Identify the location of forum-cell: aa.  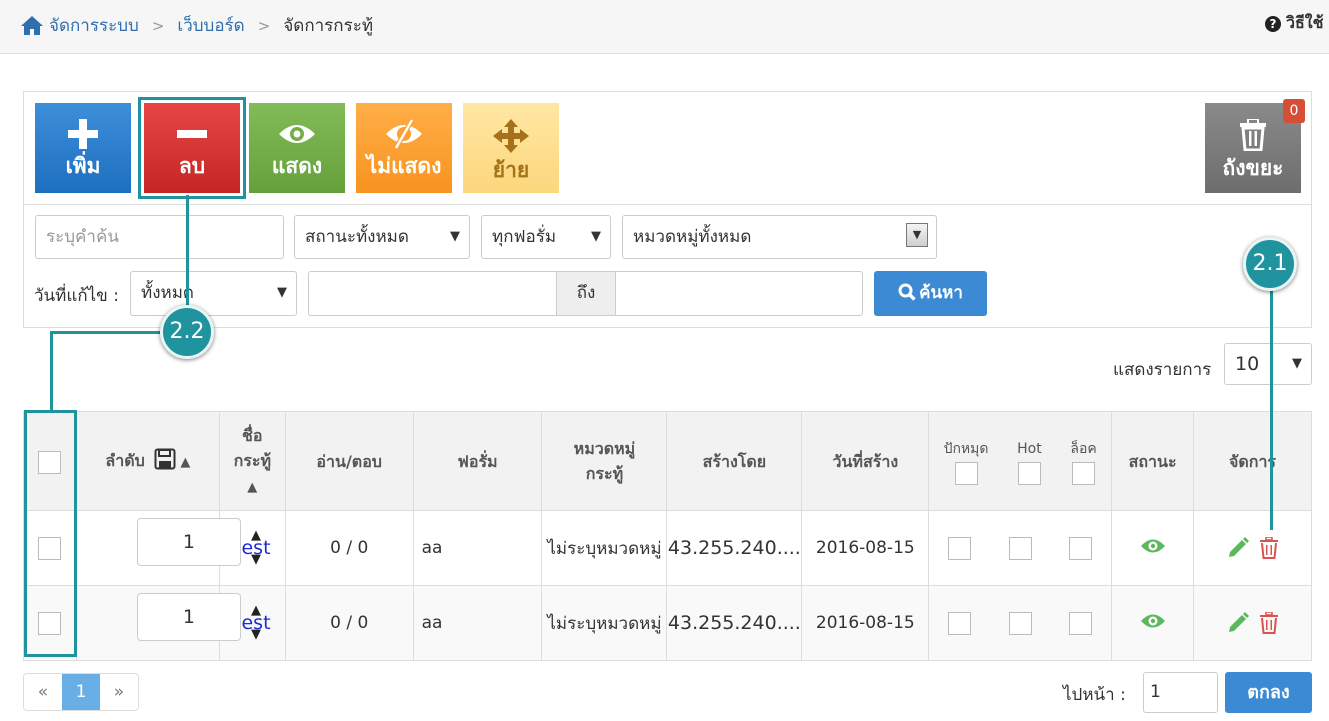
(477, 548).